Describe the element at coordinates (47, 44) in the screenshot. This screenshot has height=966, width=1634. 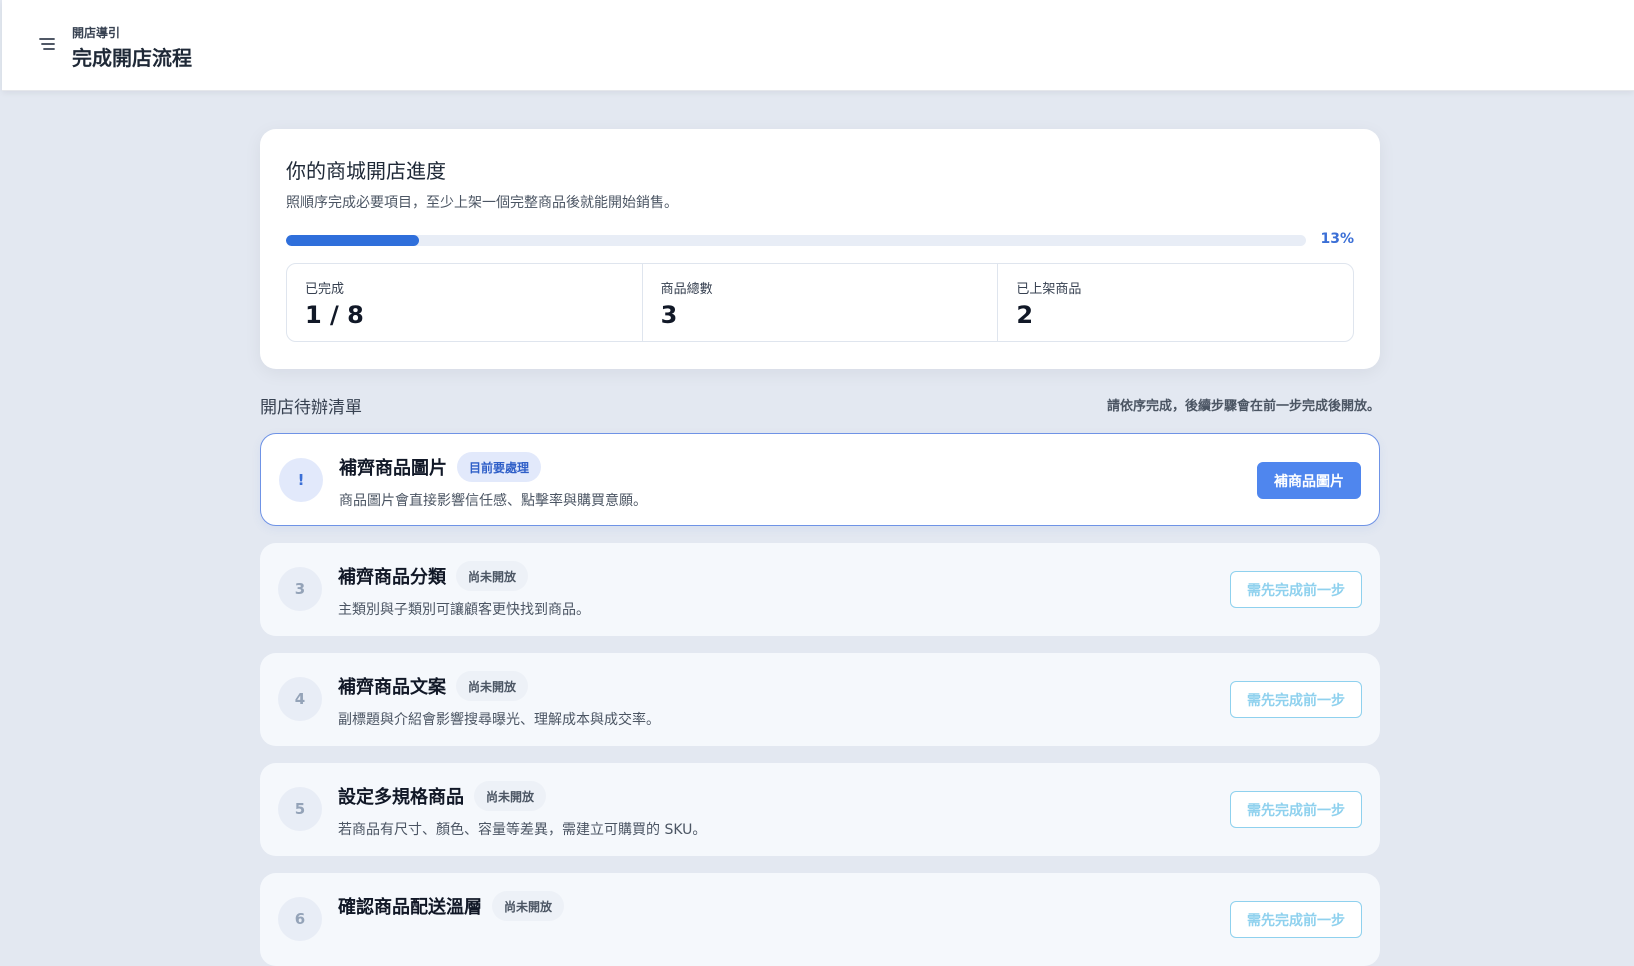
I see `menu-icon` at that location.